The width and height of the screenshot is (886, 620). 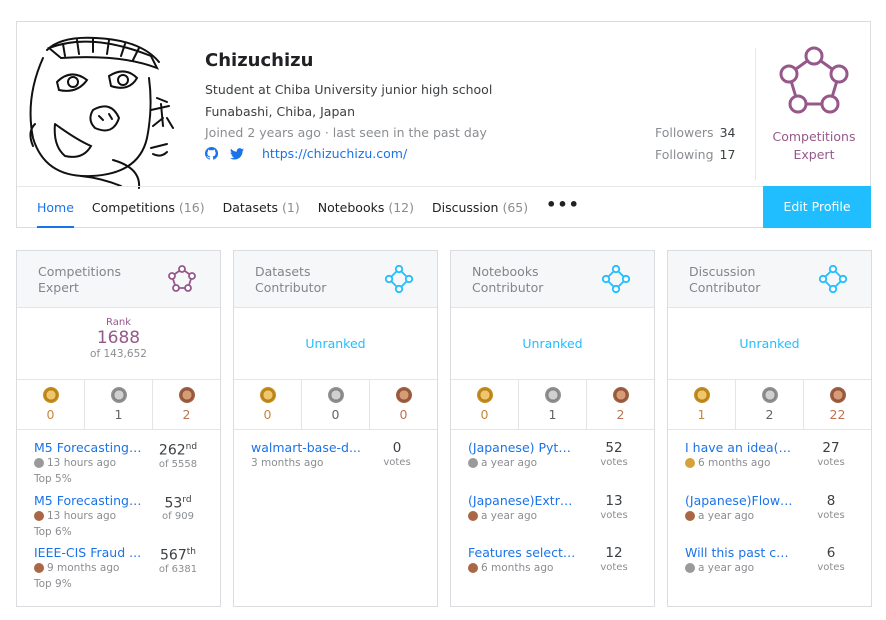 What do you see at coordinates (53, 479) in the screenshot?
I see `item-top-percent: Top 5%` at bounding box center [53, 479].